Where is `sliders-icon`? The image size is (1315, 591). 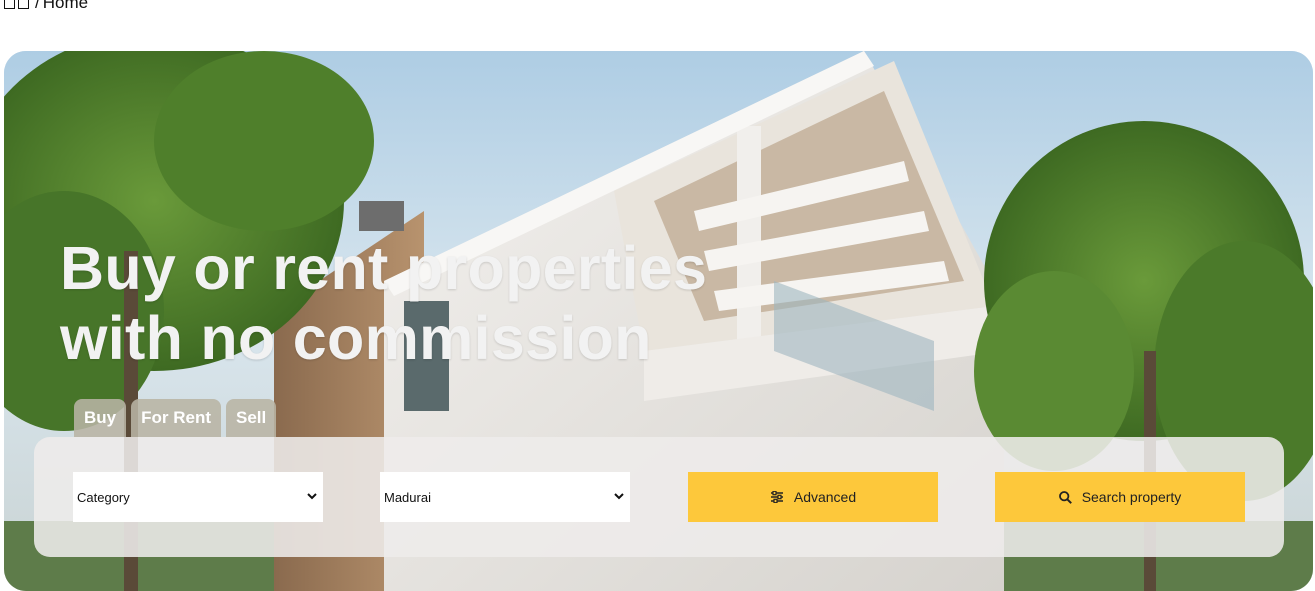
sliders-icon is located at coordinates (777, 497).